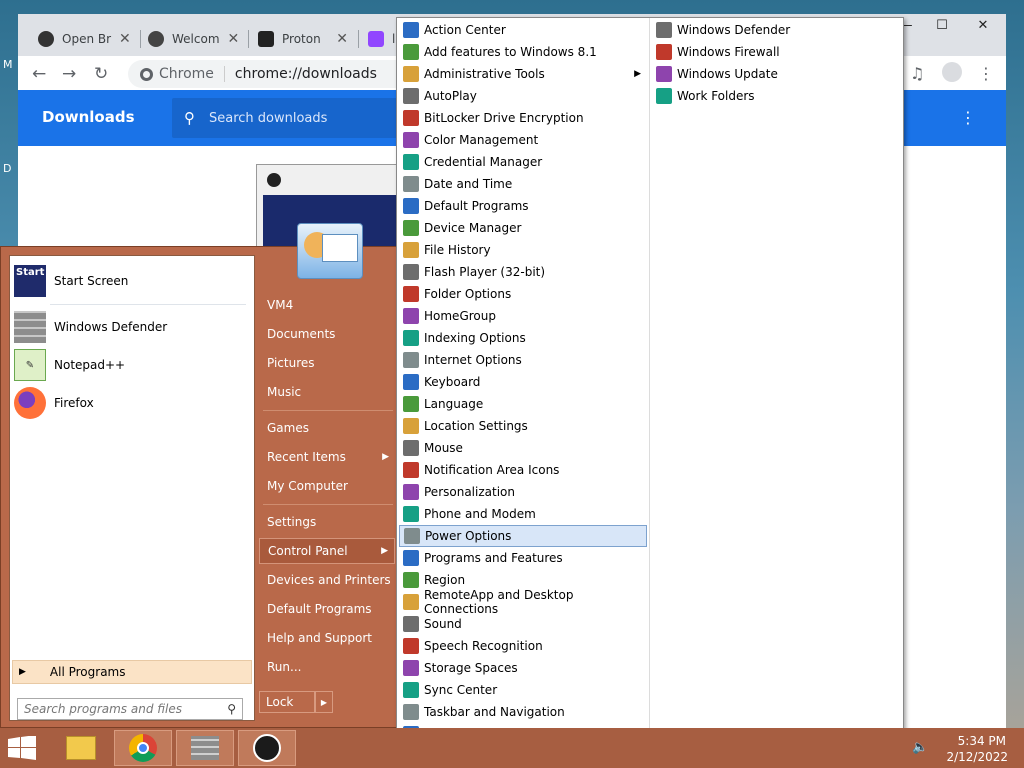  Describe the element at coordinates (523, 52) in the screenshot. I see `cp-item-add-features-to-windows-8-1: Add features to Windows 8.1` at that location.